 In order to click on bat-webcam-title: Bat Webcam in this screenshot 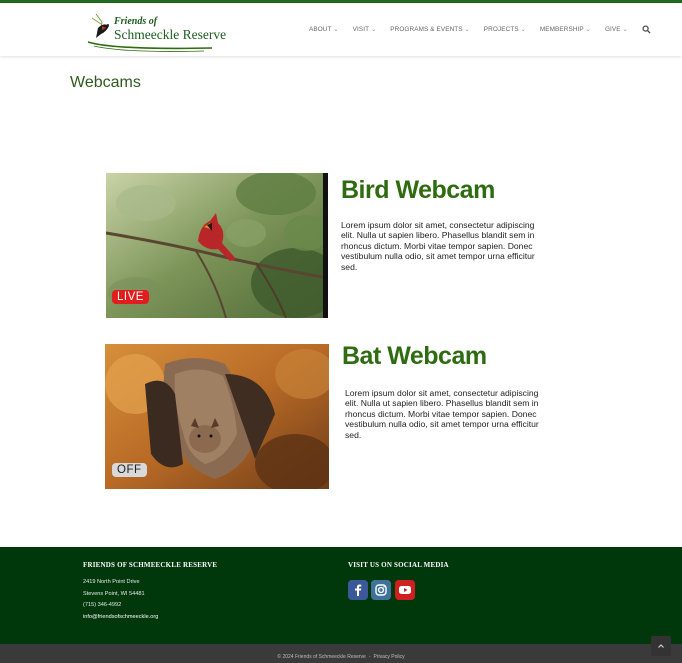, I will do `click(414, 356)`.